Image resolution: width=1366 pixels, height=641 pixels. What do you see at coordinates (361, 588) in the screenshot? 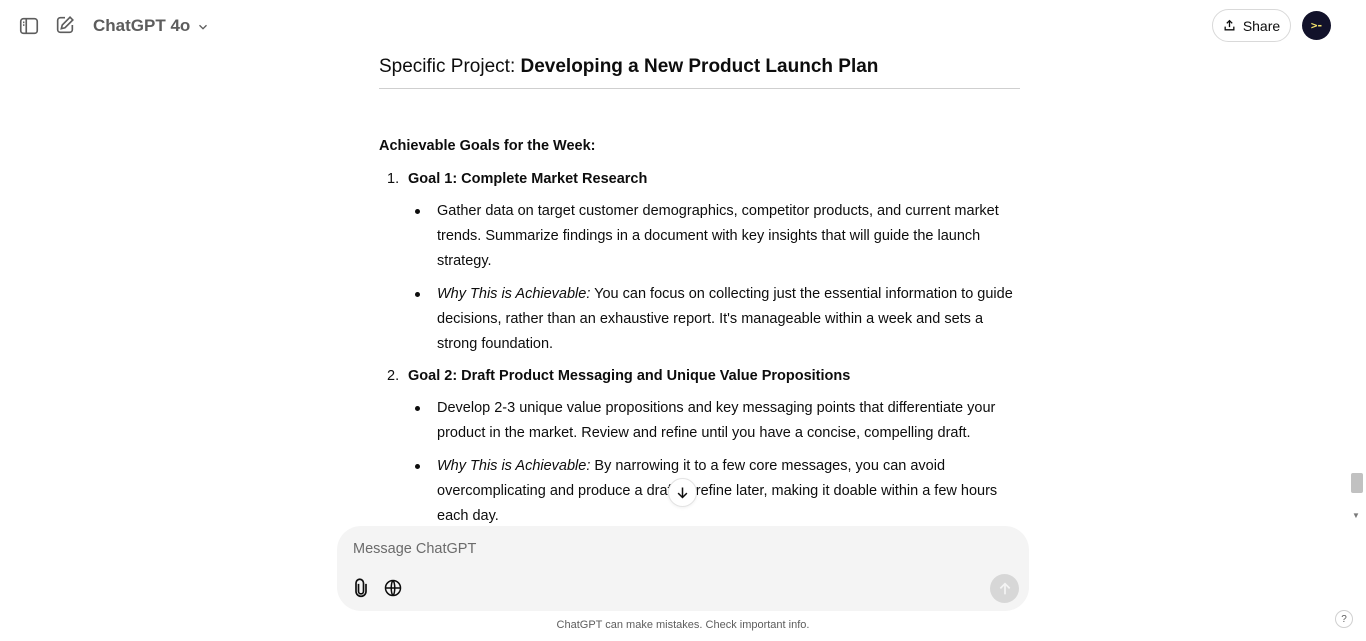
I see `paperclip-icon` at bounding box center [361, 588].